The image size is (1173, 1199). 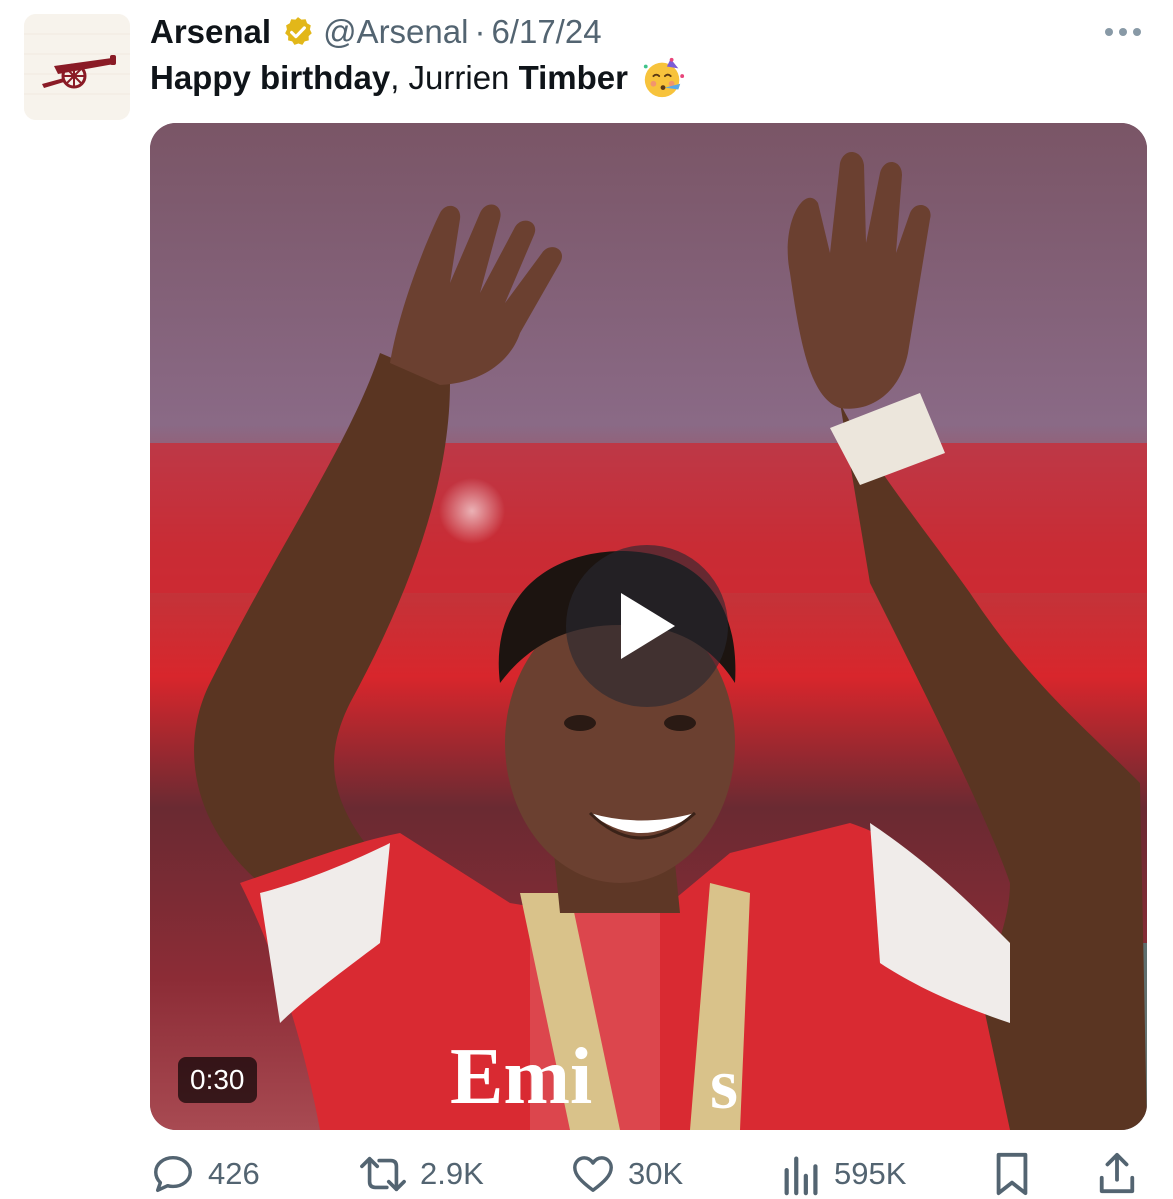 What do you see at coordinates (656, 1173) in the screenshot?
I see `like-count: 30K` at bounding box center [656, 1173].